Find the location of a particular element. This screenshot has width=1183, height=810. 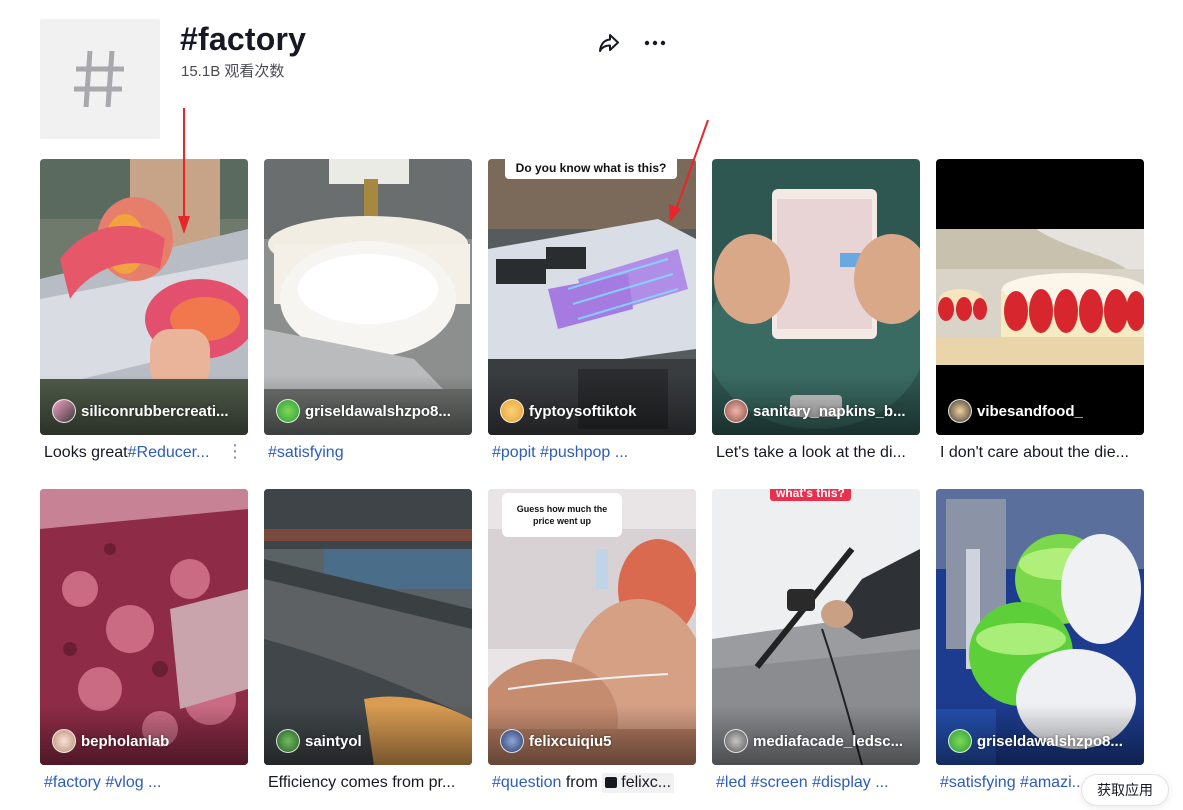

more-icon is located at coordinates (655, 43).